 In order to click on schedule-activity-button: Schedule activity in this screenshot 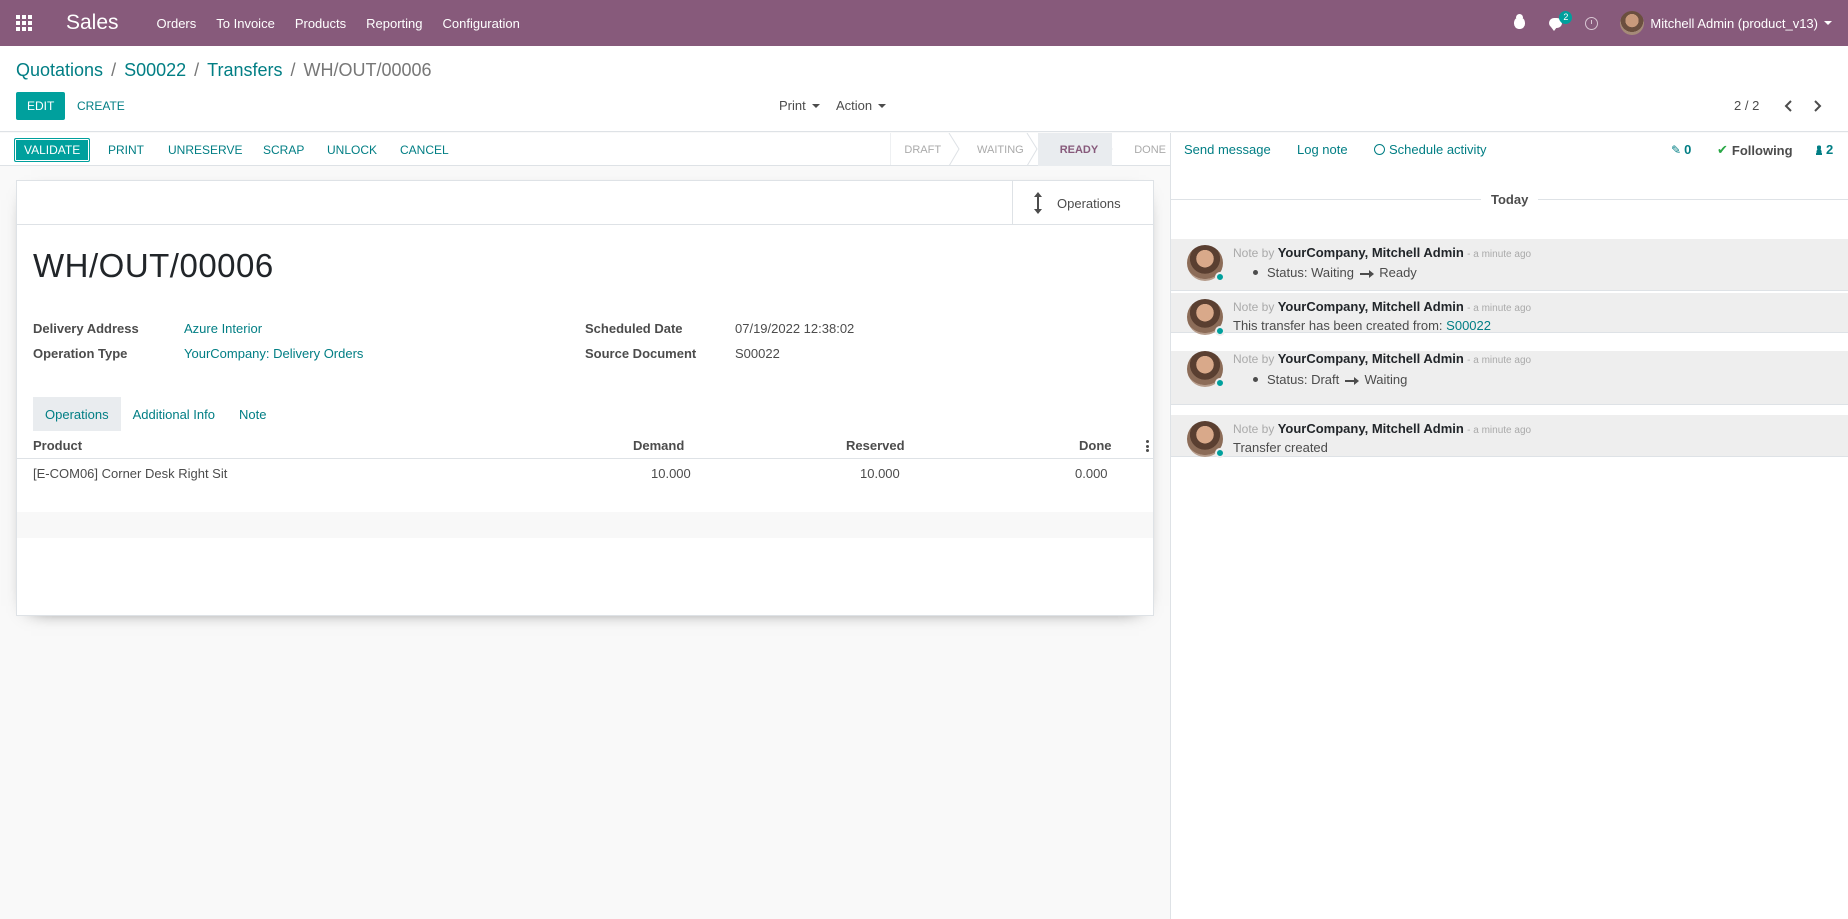, I will do `click(1430, 149)`.